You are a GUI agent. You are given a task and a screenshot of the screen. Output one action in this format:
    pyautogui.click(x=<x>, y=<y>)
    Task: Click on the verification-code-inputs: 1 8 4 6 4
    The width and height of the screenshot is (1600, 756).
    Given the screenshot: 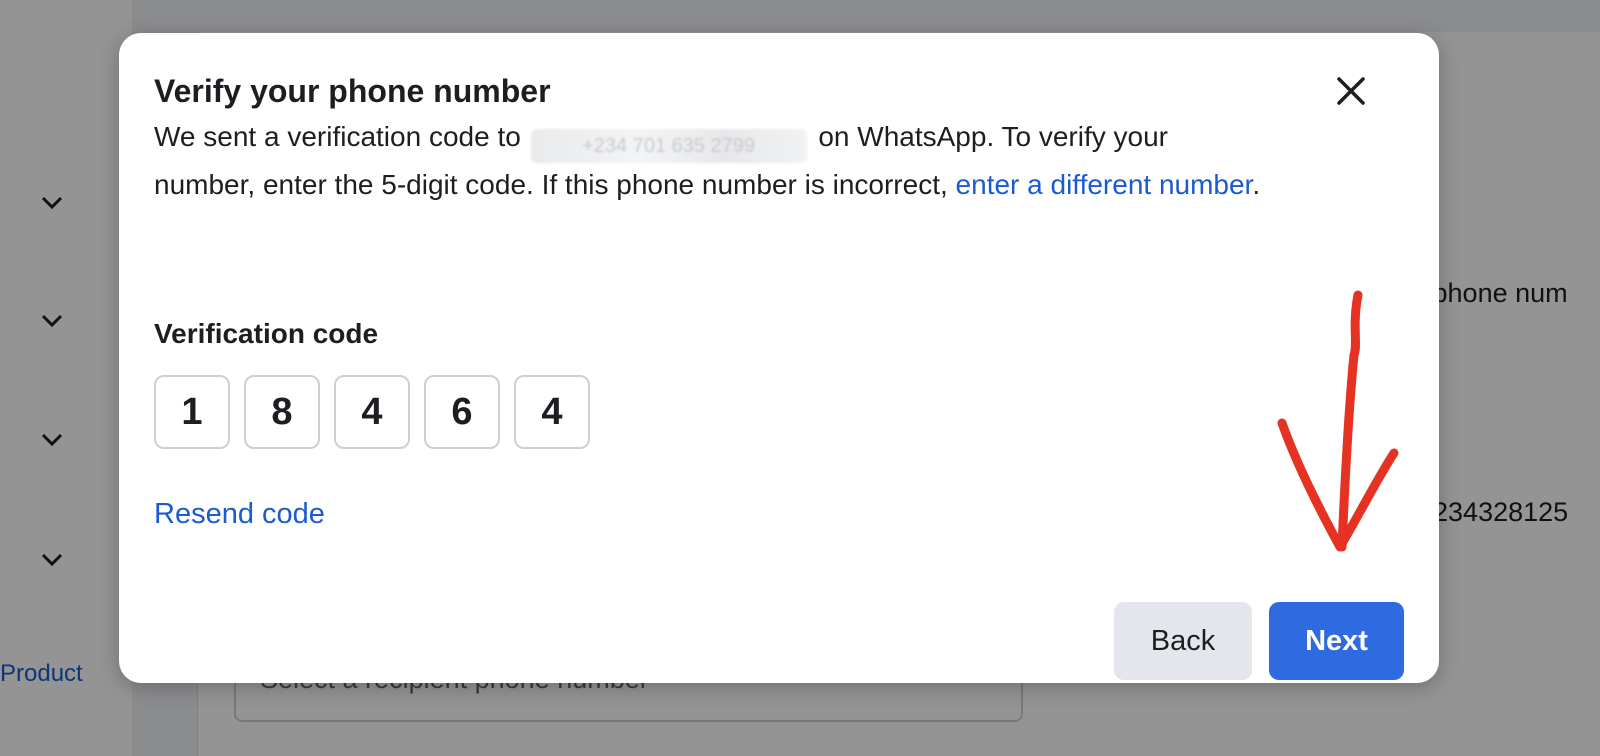 What is the action you would take?
    pyautogui.click(x=372, y=412)
    